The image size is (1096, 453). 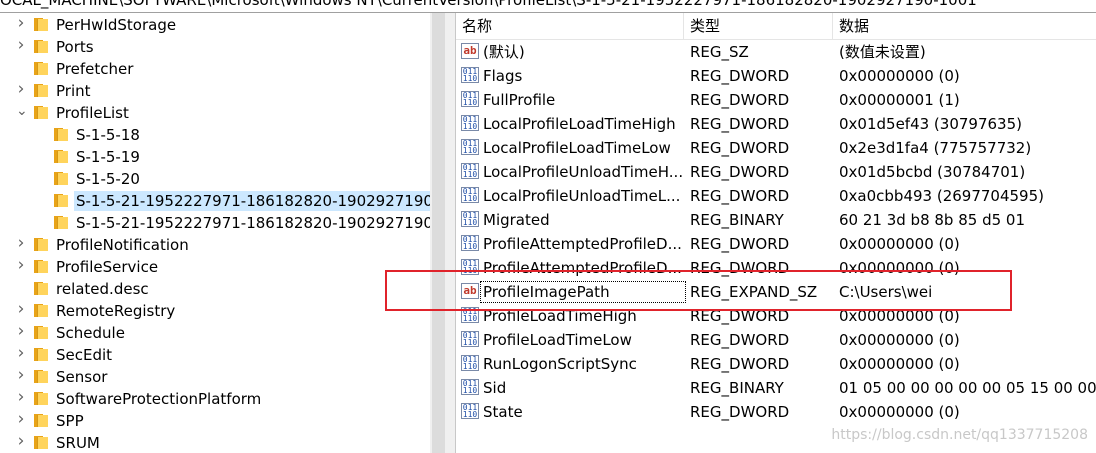 I want to click on value-name: (默认), so click(x=504, y=52).